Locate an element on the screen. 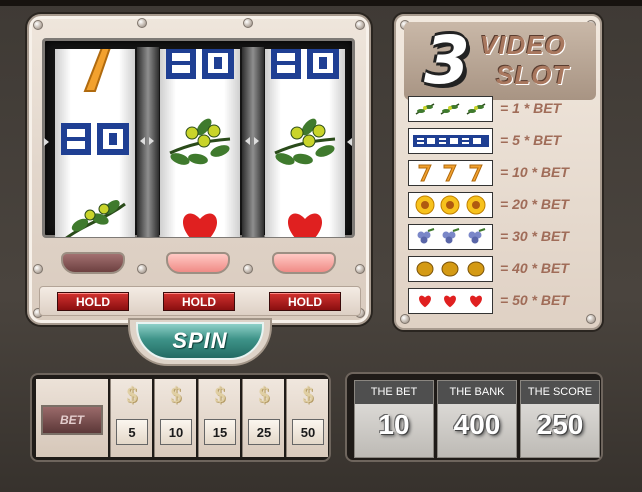 Image resolution: width=642 pixels, height=492 pixels. chip-value: 10 is located at coordinates (176, 432).